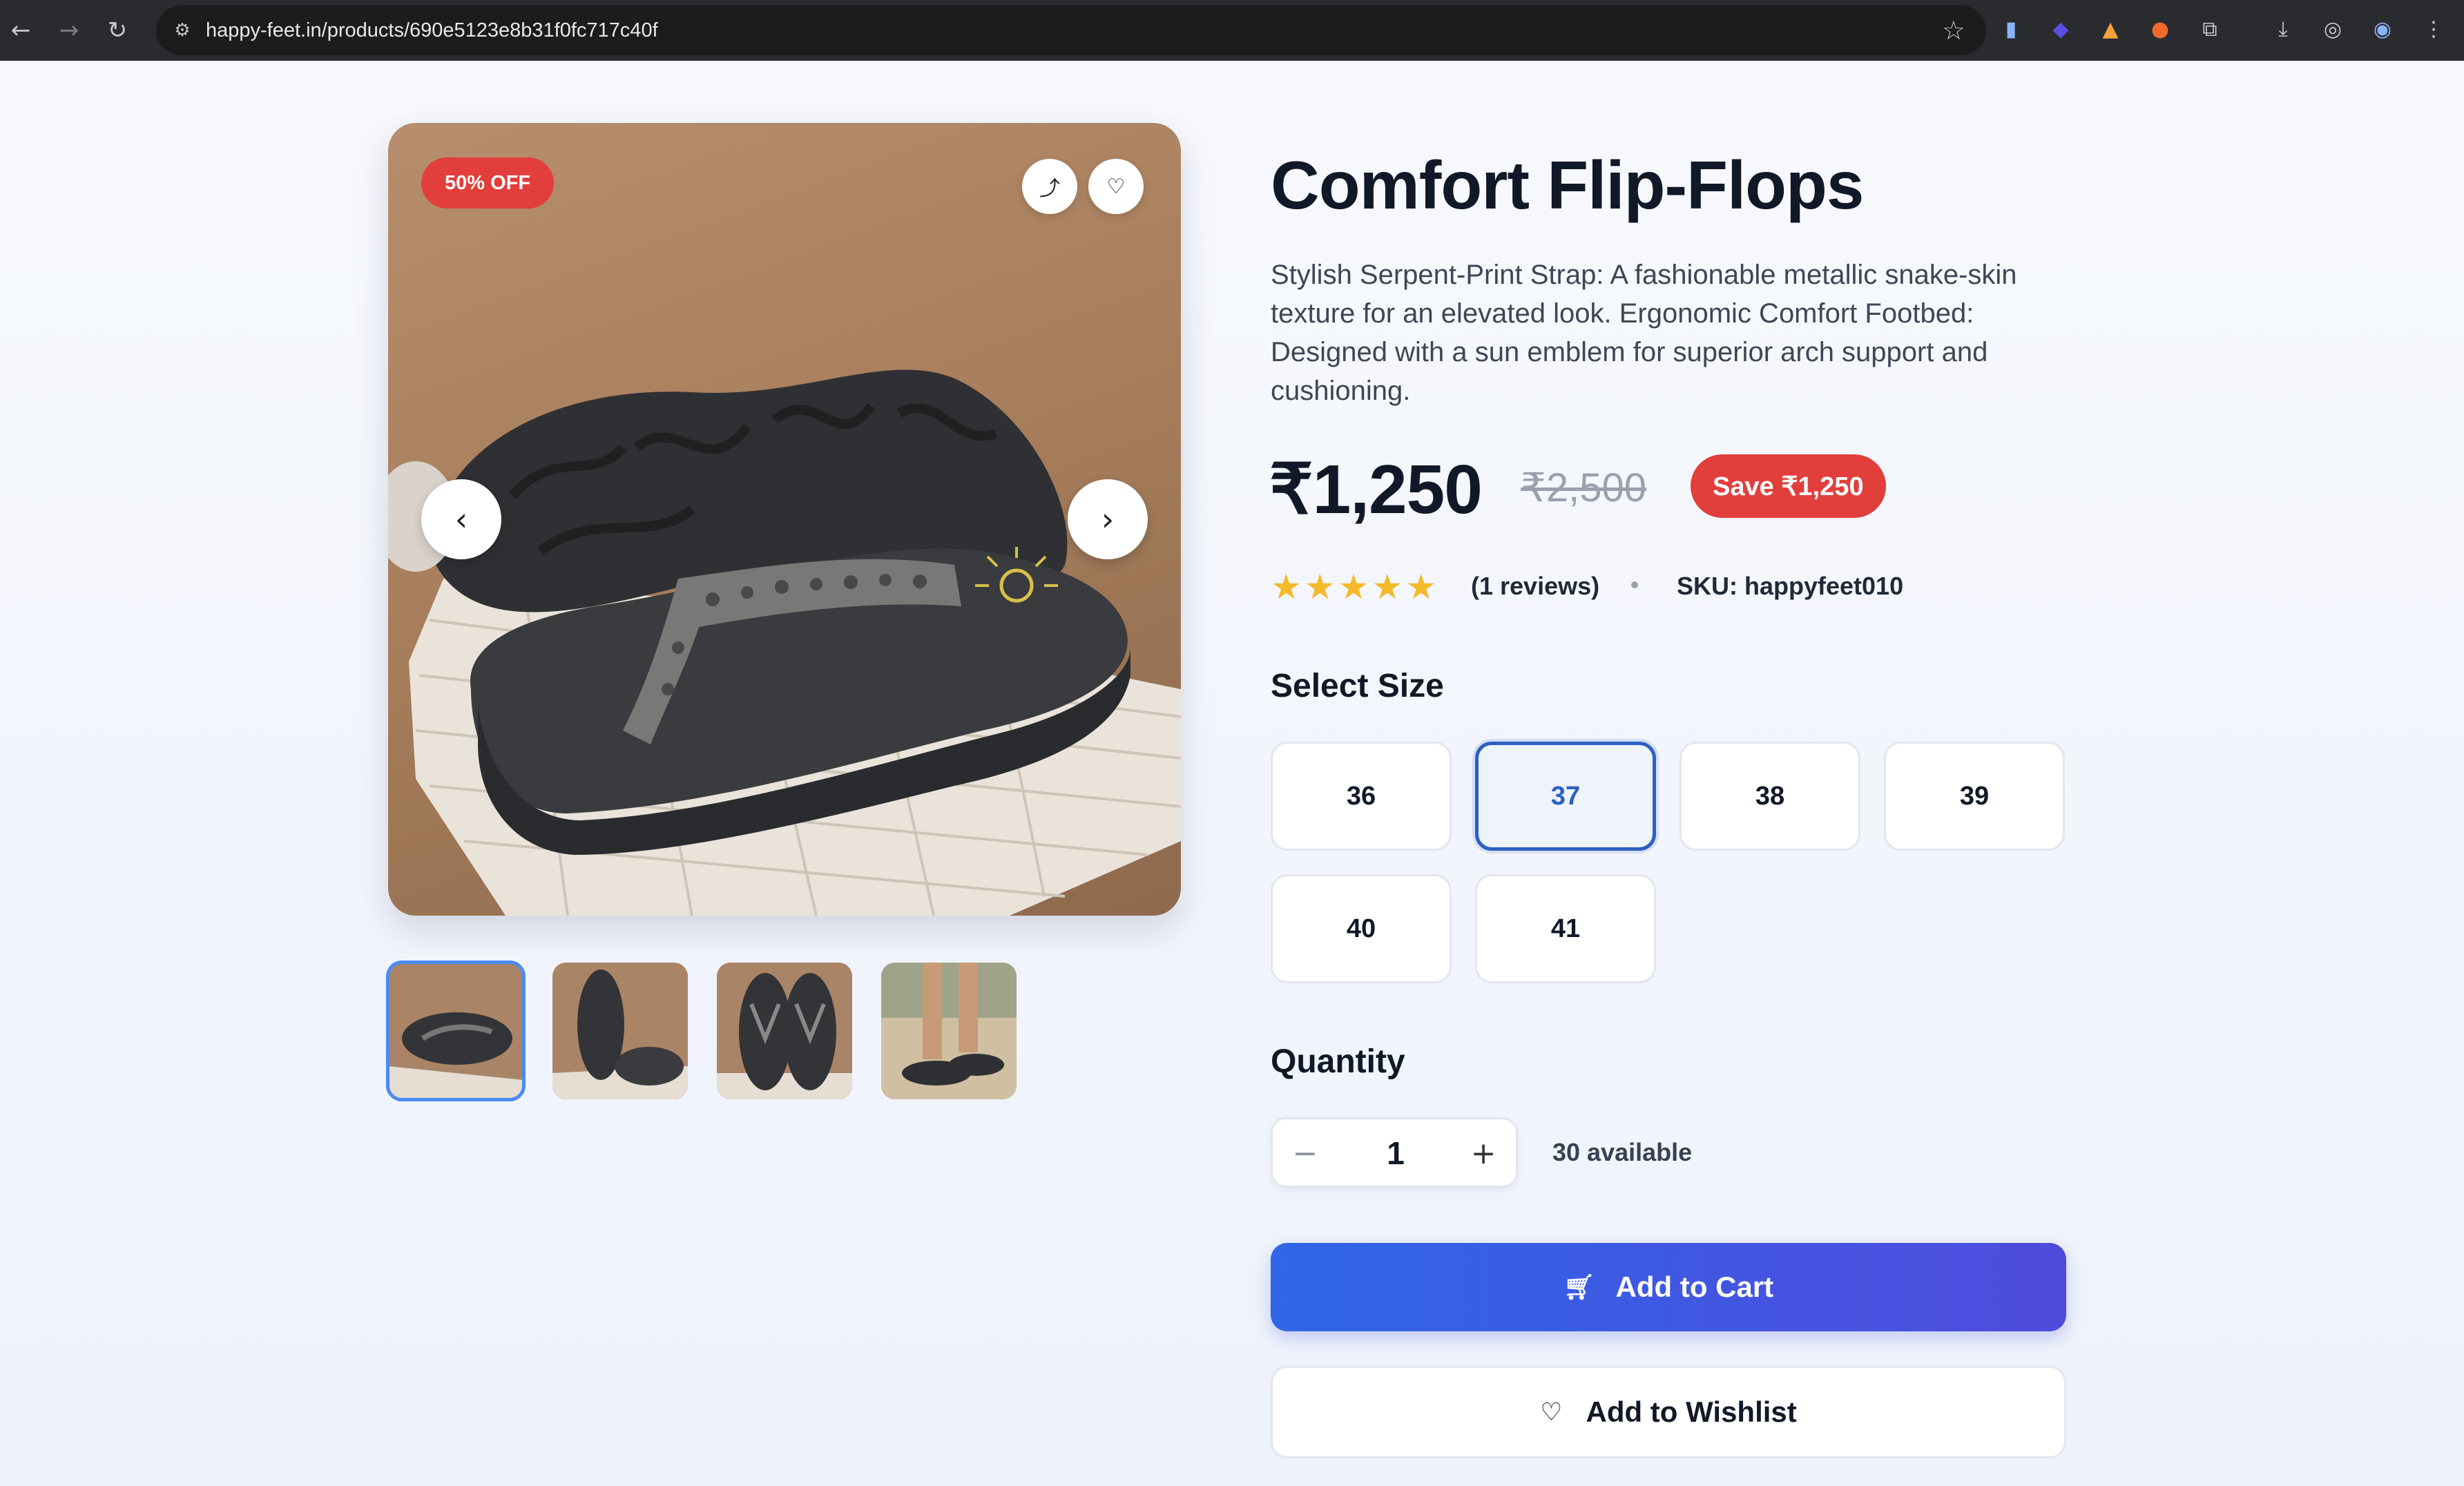  Describe the element at coordinates (1049, 189) in the screenshot. I see `share-icon: ⤴` at that location.